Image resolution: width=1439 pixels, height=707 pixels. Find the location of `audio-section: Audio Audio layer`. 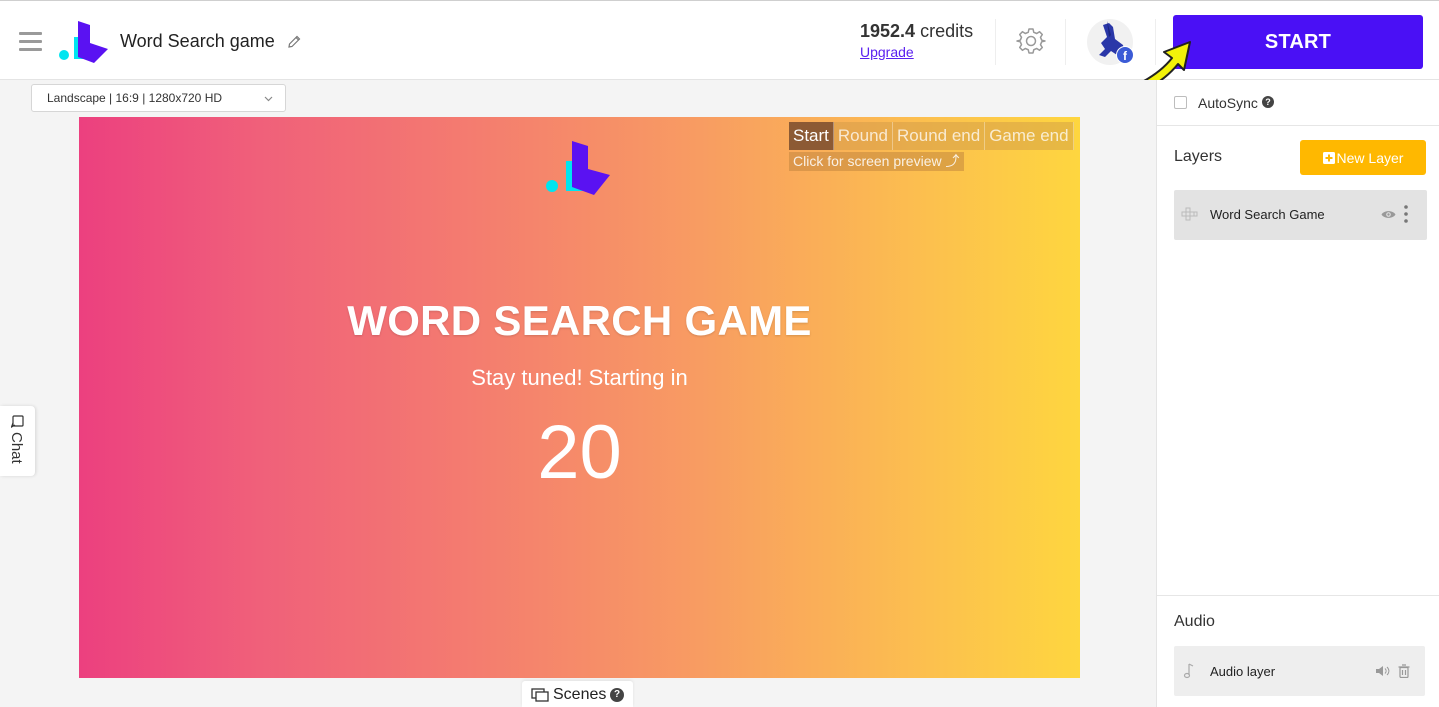

audio-section: Audio Audio layer is located at coordinates (1298, 651).